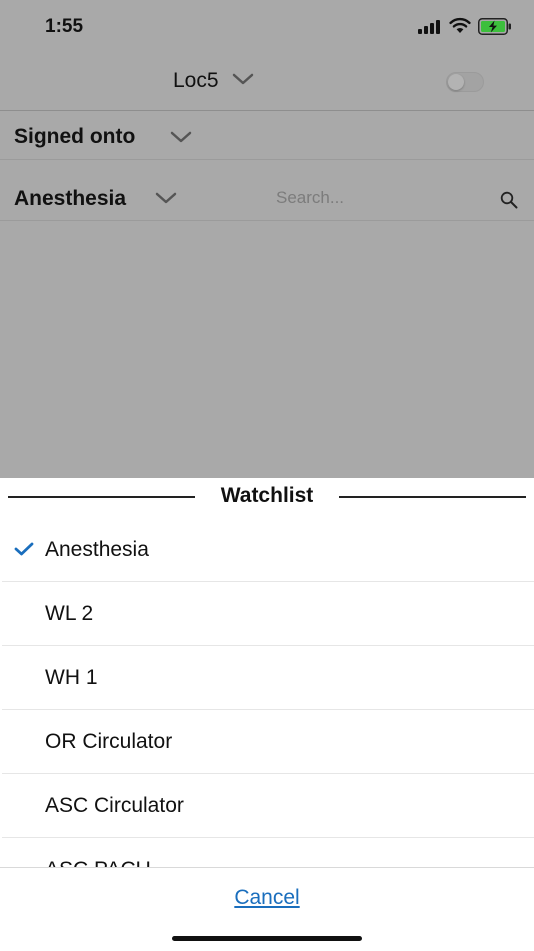  I want to click on watchlist-option-label: WH 1, so click(71, 677).